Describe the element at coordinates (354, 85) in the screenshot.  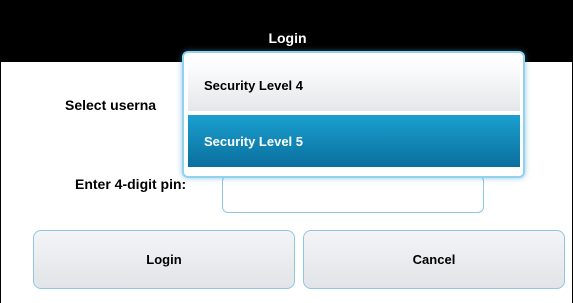
I see `dropdown-option-security-level-4: Security Level 4` at that location.